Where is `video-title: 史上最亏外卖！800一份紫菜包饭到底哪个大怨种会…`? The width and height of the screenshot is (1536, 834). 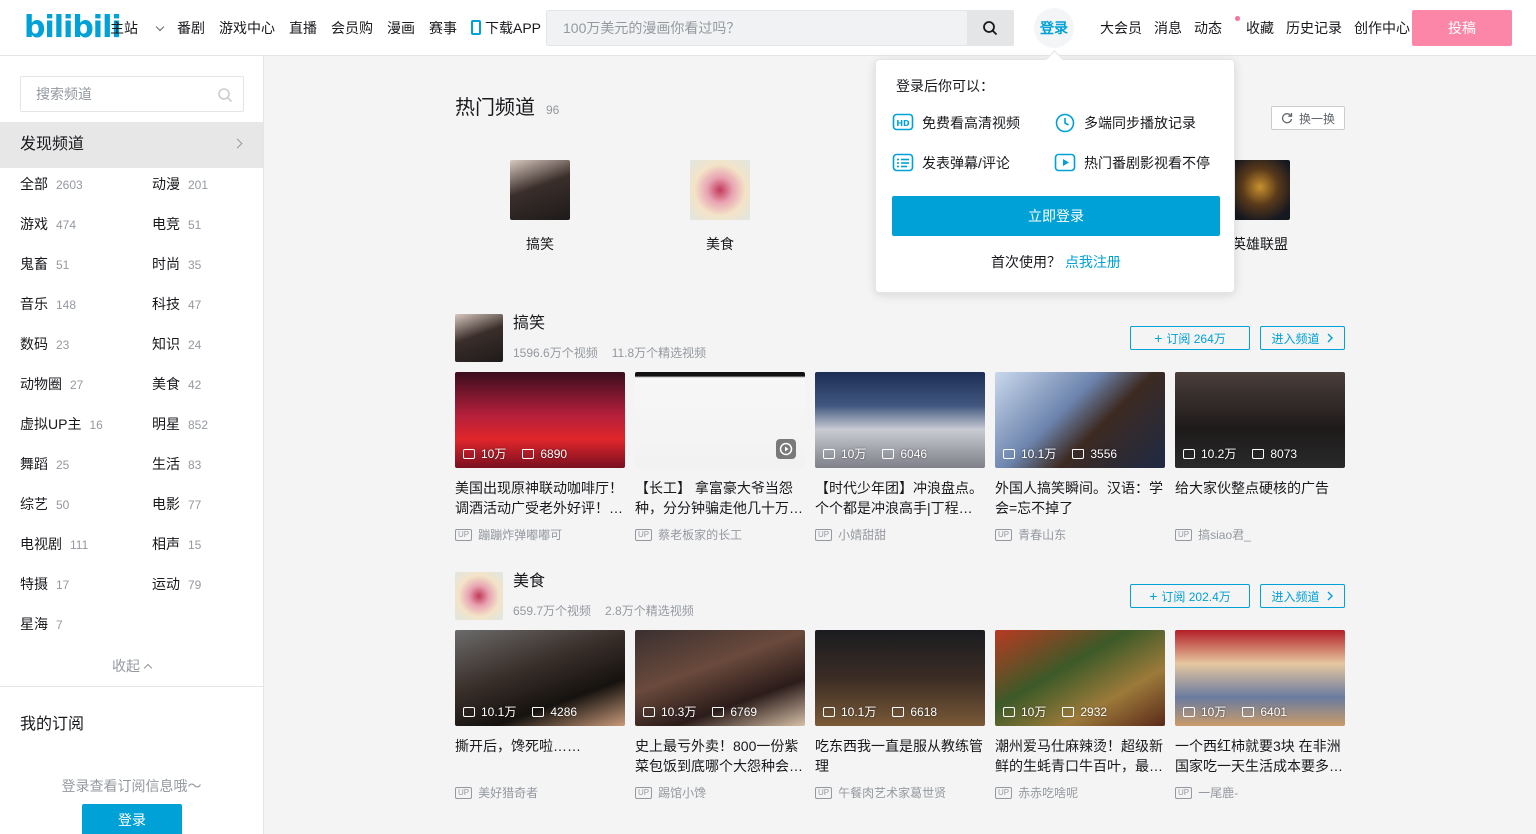
video-title: 史上最亏外卖！800一份紫菜包饭到底哪个大怨种会… is located at coordinates (720, 756).